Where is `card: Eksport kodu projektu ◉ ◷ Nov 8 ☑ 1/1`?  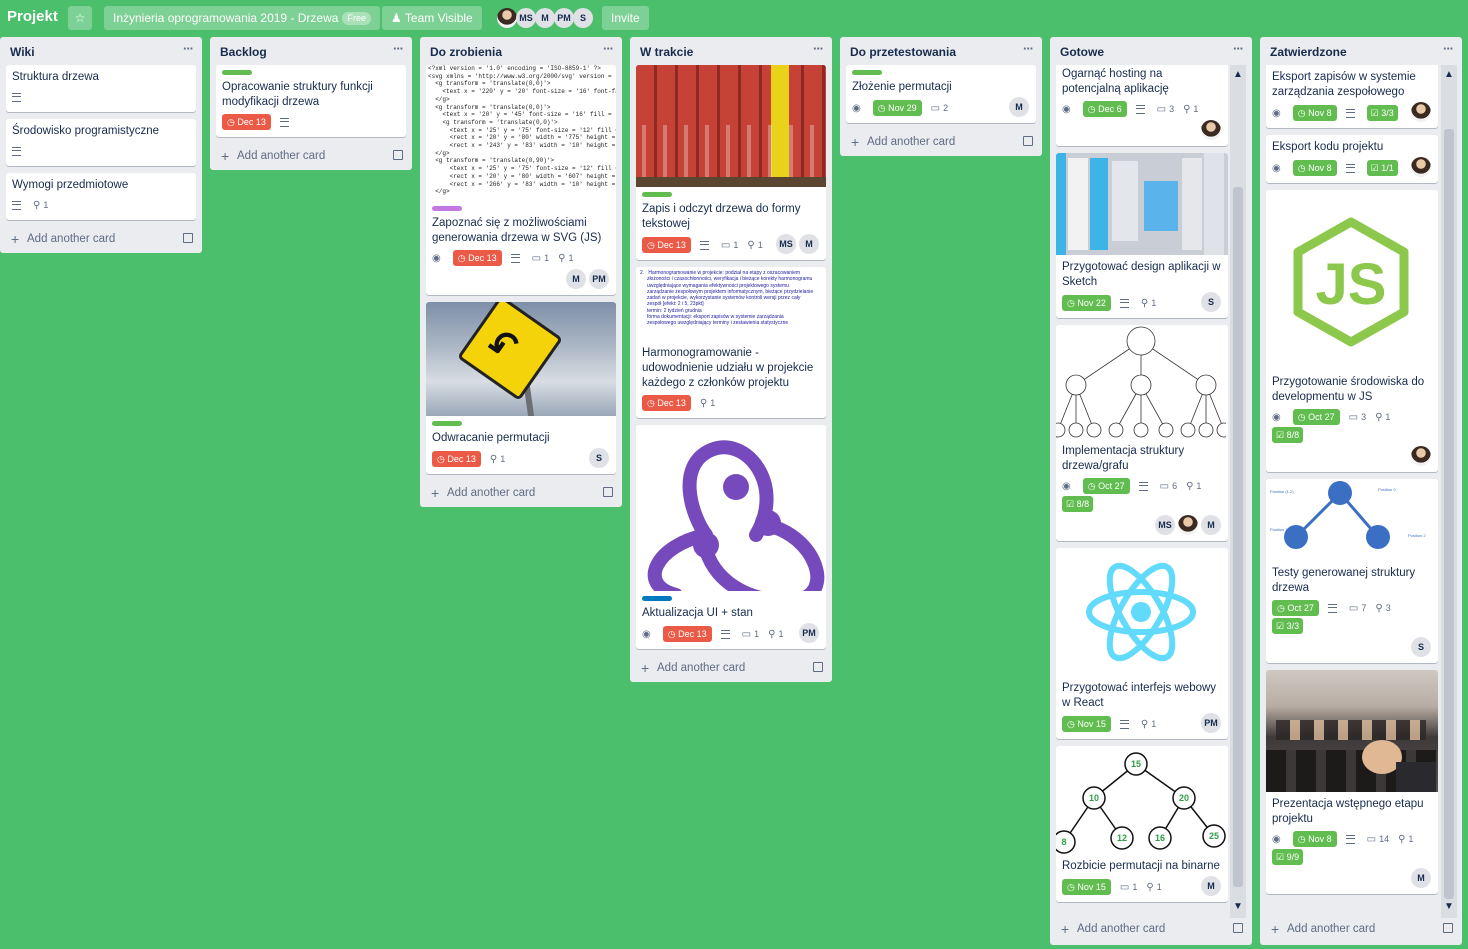 card: Eksport kodu projektu ◉ ◷ Nov 8 ☑ 1/1 is located at coordinates (1352, 159).